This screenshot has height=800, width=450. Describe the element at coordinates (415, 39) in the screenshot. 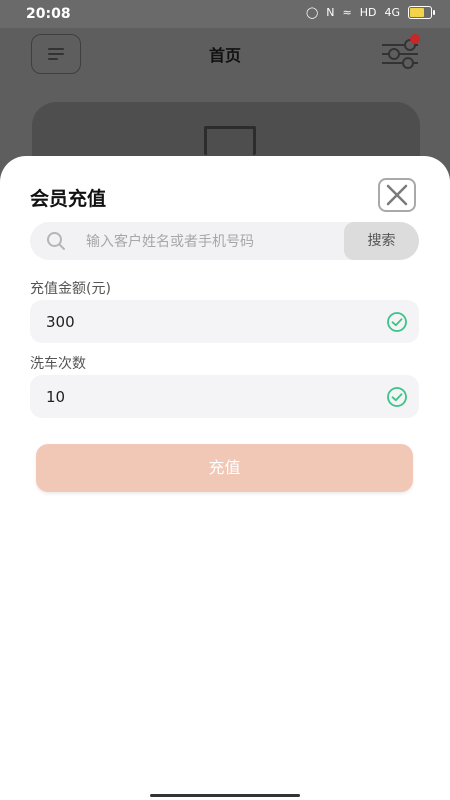

I see `notification-badge` at that location.